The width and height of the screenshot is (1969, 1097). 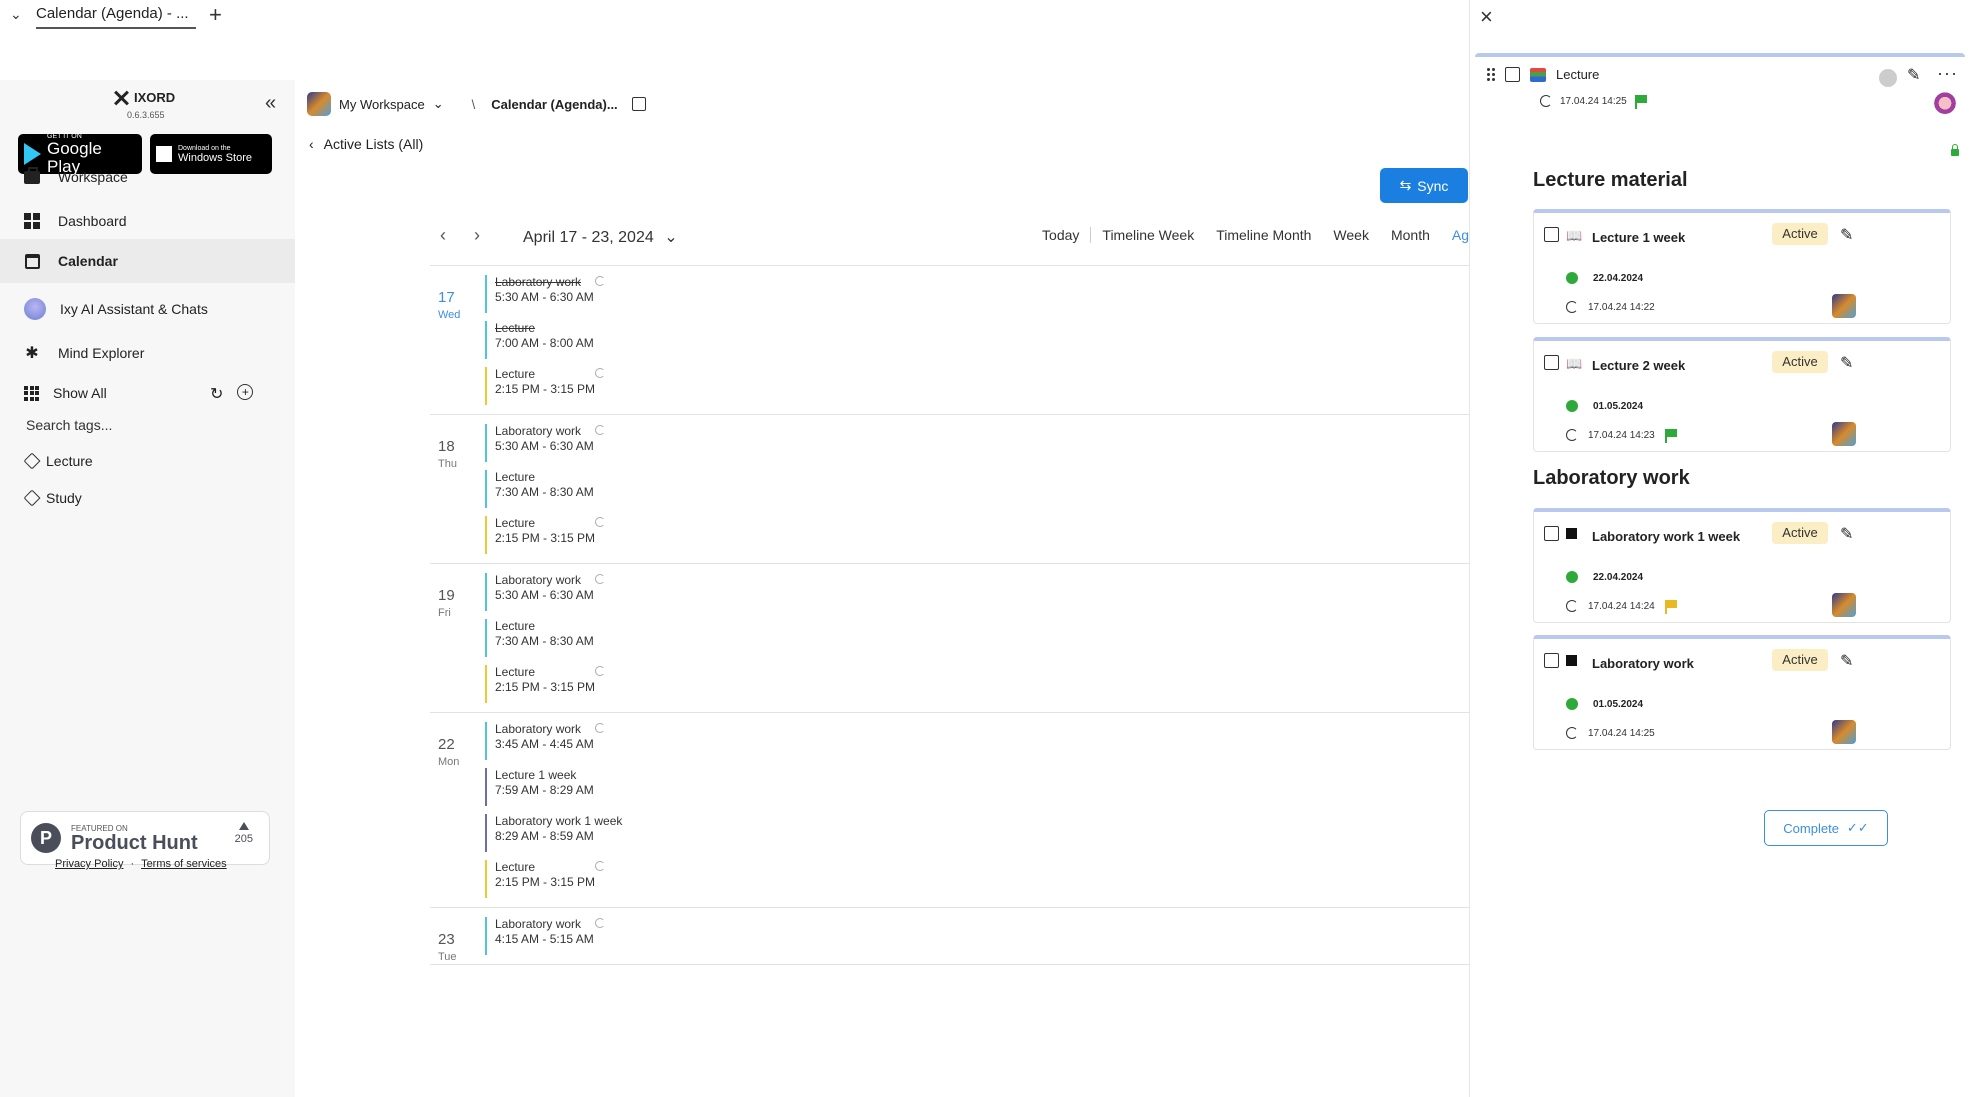 I want to click on day-number: 22, so click(x=458, y=744).